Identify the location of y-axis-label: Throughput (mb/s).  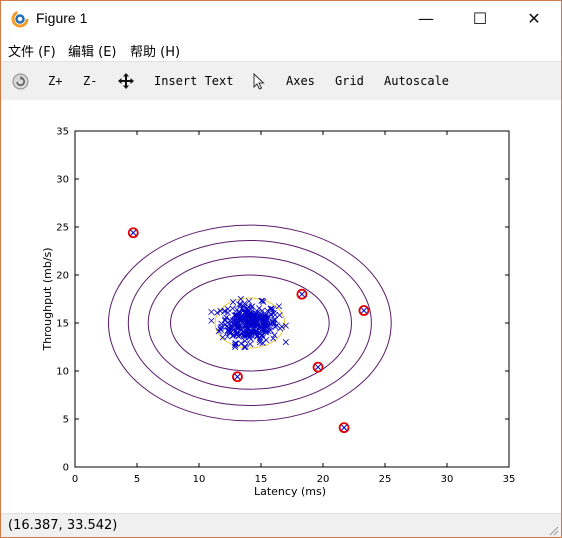
(47, 299).